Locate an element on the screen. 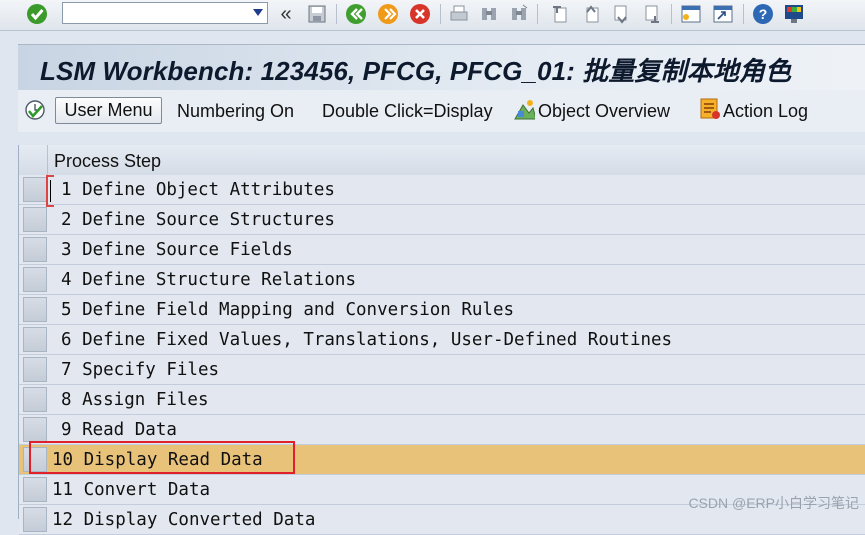  customize-layout-icon is located at coordinates (794, 14).